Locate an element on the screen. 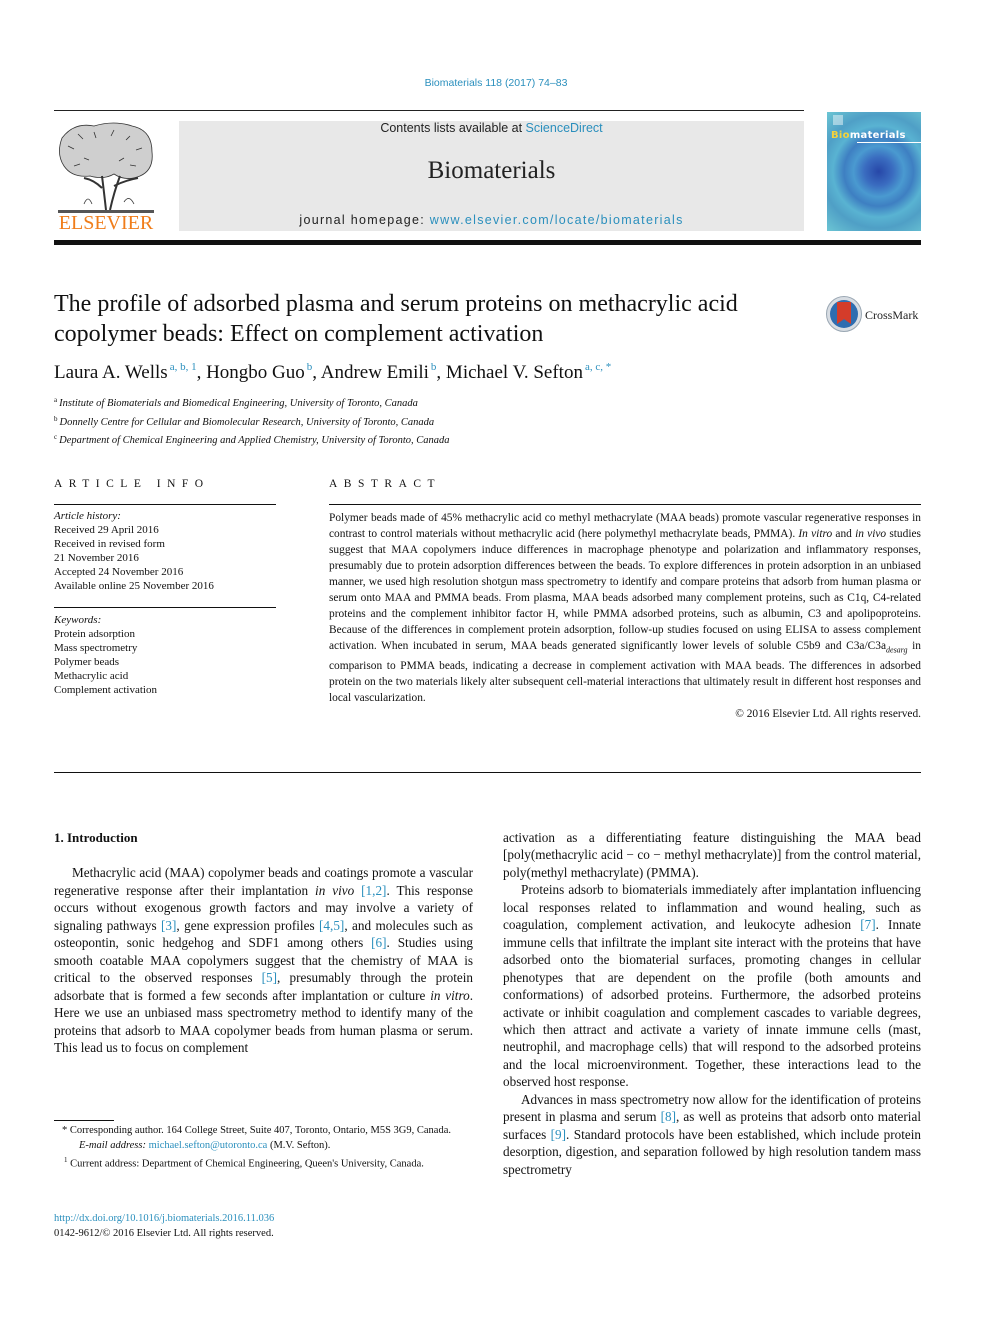 The height and width of the screenshot is (1323, 992). author: Hongbo Guo b is located at coordinates (259, 372).